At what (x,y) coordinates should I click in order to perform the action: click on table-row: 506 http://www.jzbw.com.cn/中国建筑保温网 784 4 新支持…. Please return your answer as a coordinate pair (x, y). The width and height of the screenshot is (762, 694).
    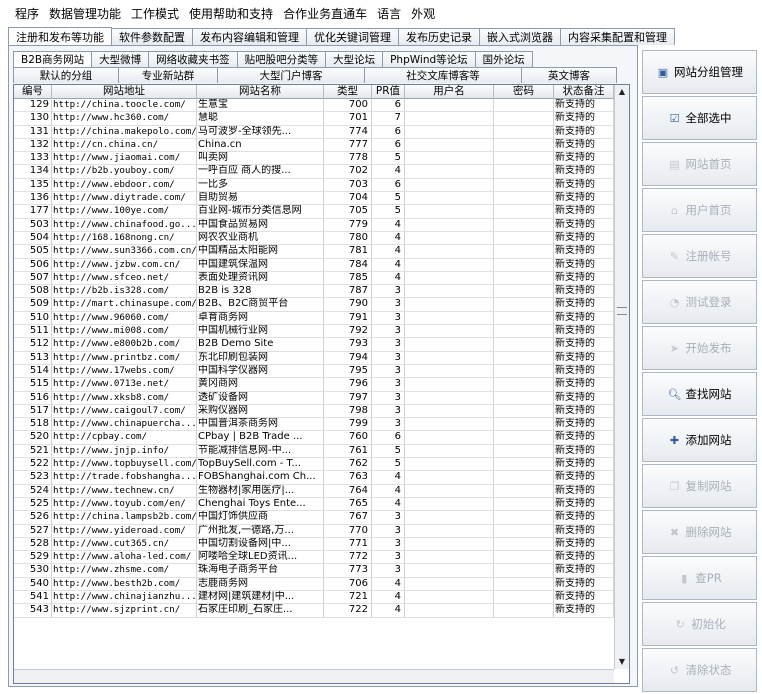
    Looking at the image, I should click on (314, 265).